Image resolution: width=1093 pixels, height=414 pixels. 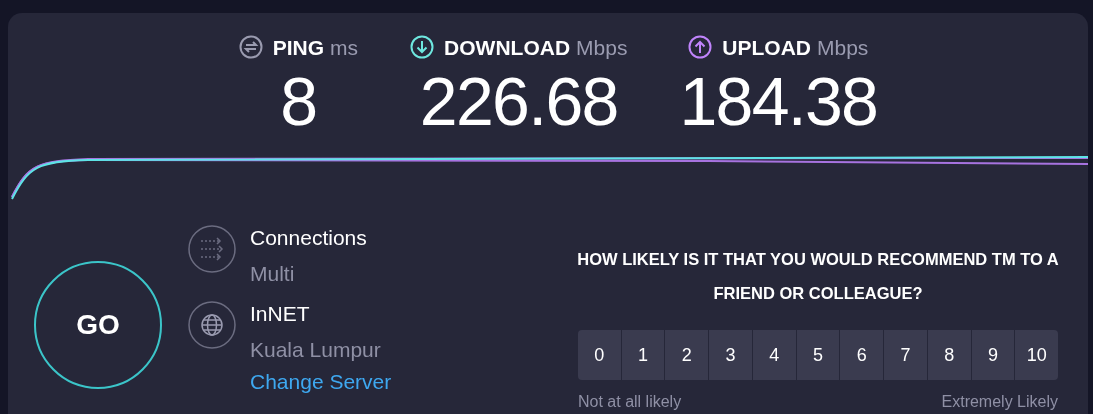 What do you see at coordinates (507, 47) in the screenshot?
I see `metric-label: DOWNLOAD` at bounding box center [507, 47].